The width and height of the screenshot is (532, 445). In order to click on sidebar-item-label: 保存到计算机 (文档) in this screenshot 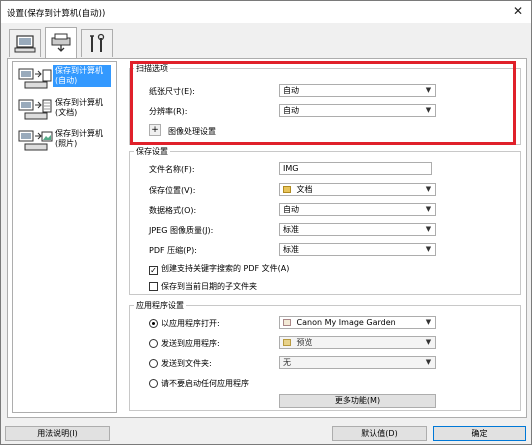, I will do `click(79, 107)`.